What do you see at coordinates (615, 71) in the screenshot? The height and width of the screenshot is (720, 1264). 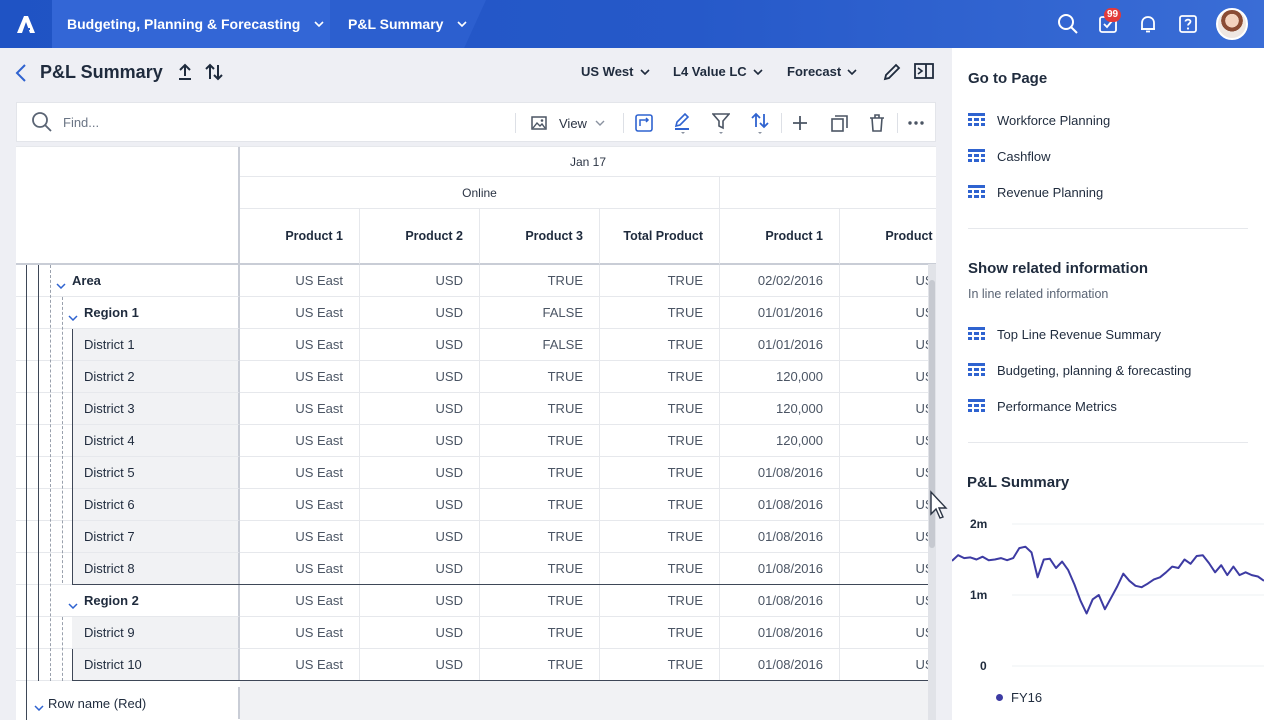 I see `region-dropdown: US West` at bounding box center [615, 71].